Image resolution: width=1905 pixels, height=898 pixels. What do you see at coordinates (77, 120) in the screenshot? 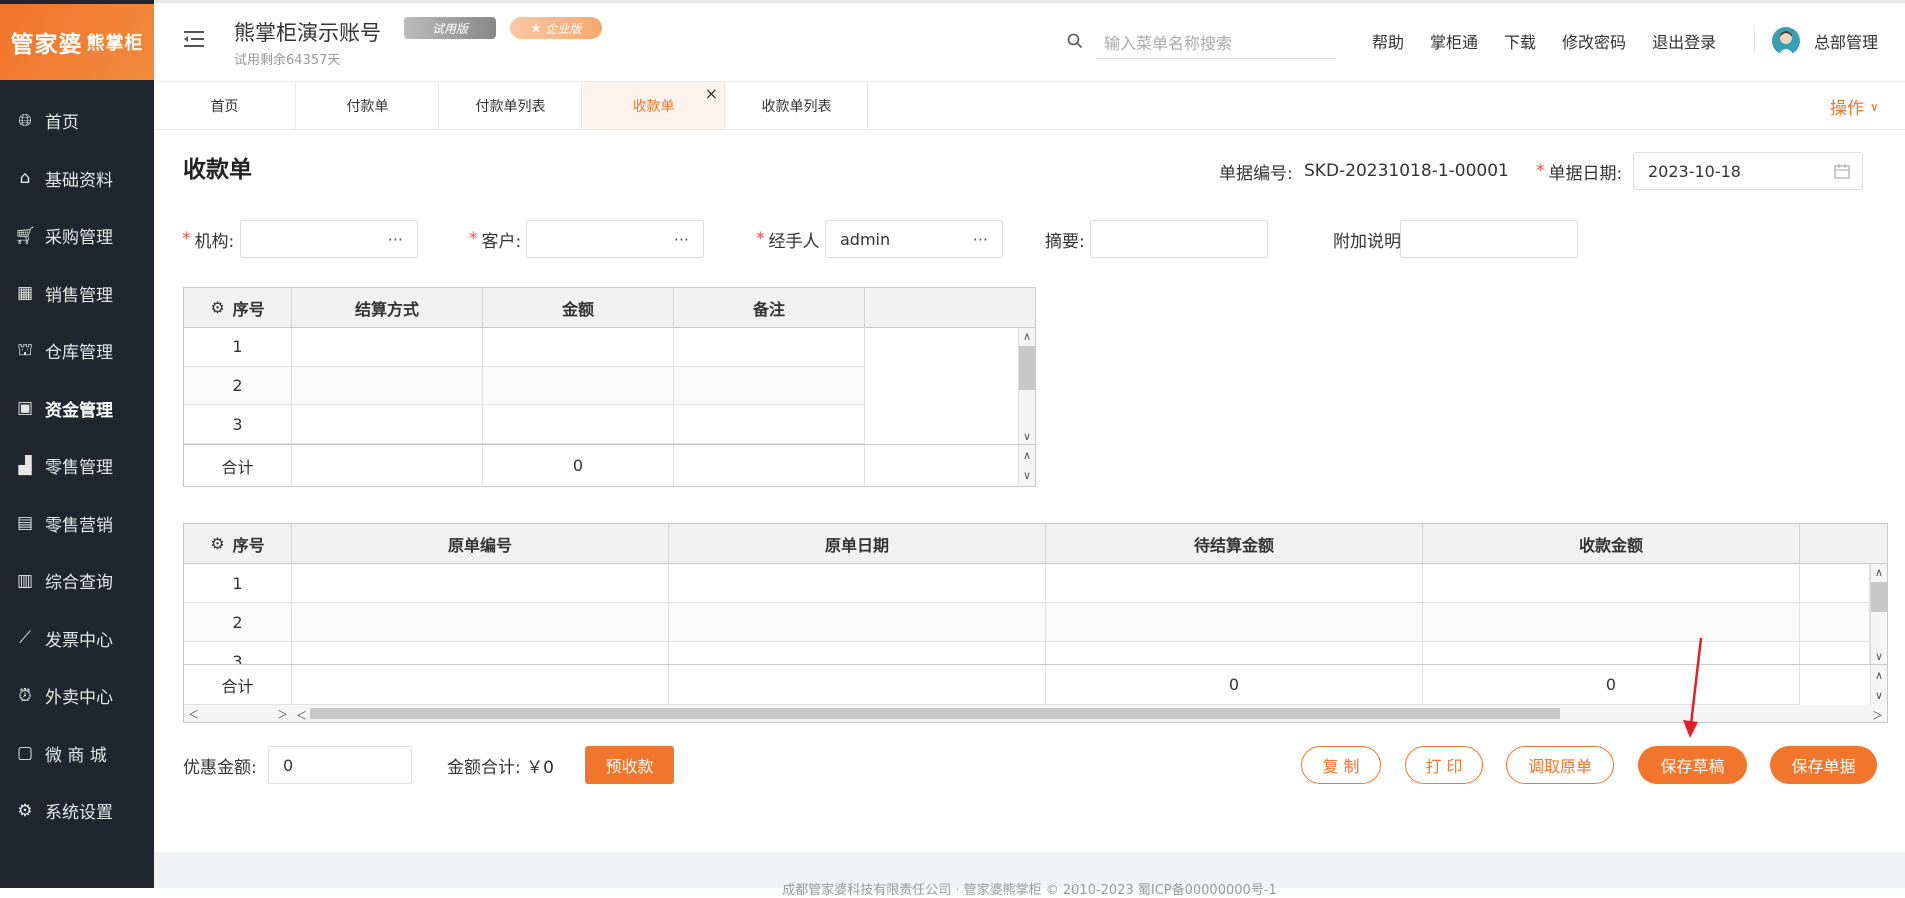
I see `sidebar-item-0: 🌐︎ 首页` at bounding box center [77, 120].